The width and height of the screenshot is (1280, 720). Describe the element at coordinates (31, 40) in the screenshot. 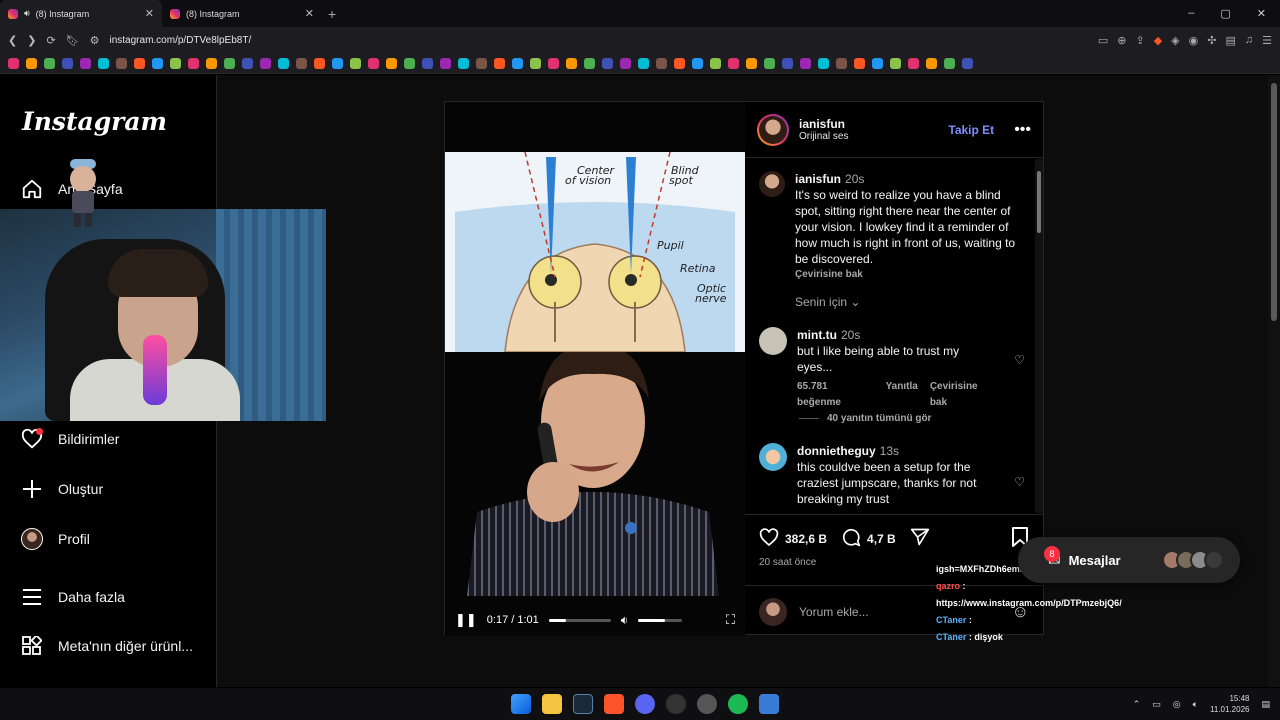

I see `forward-icon: ❯` at that location.